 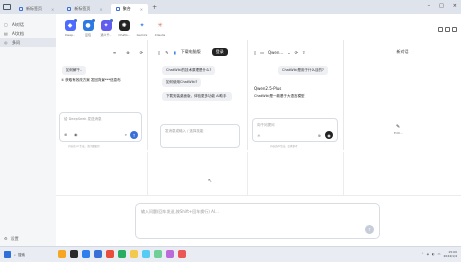 I want to click on browser-icon, so click(x=86, y=254).